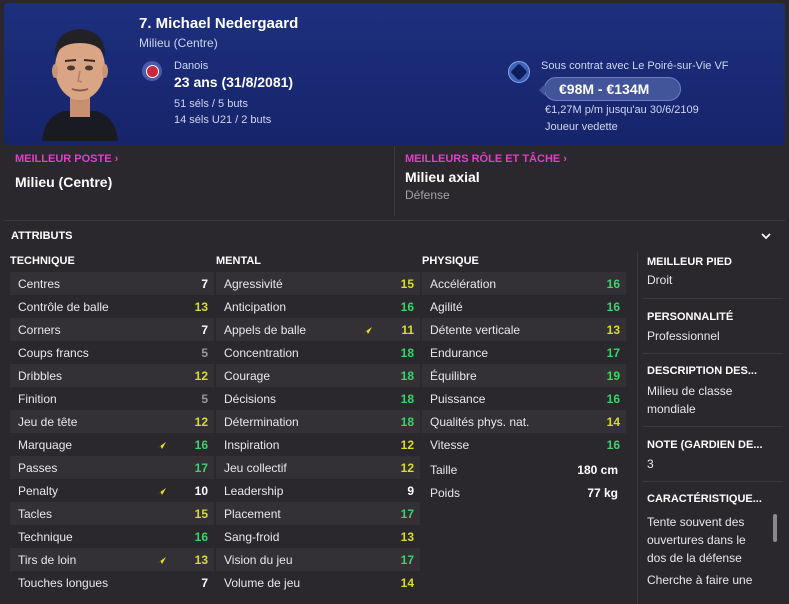 The height and width of the screenshot is (604, 789). Describe the element at coordinates (407, 283) in the screenshot. I see `attribute-value: 15` at that location.